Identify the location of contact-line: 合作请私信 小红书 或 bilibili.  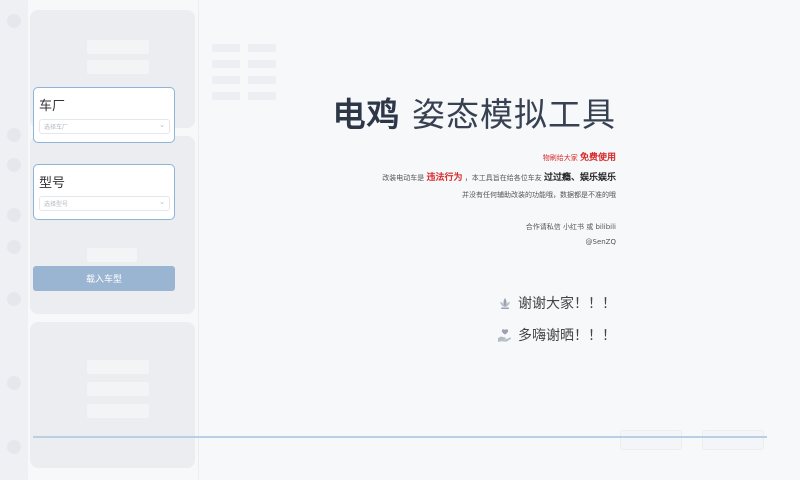
(570, 227).